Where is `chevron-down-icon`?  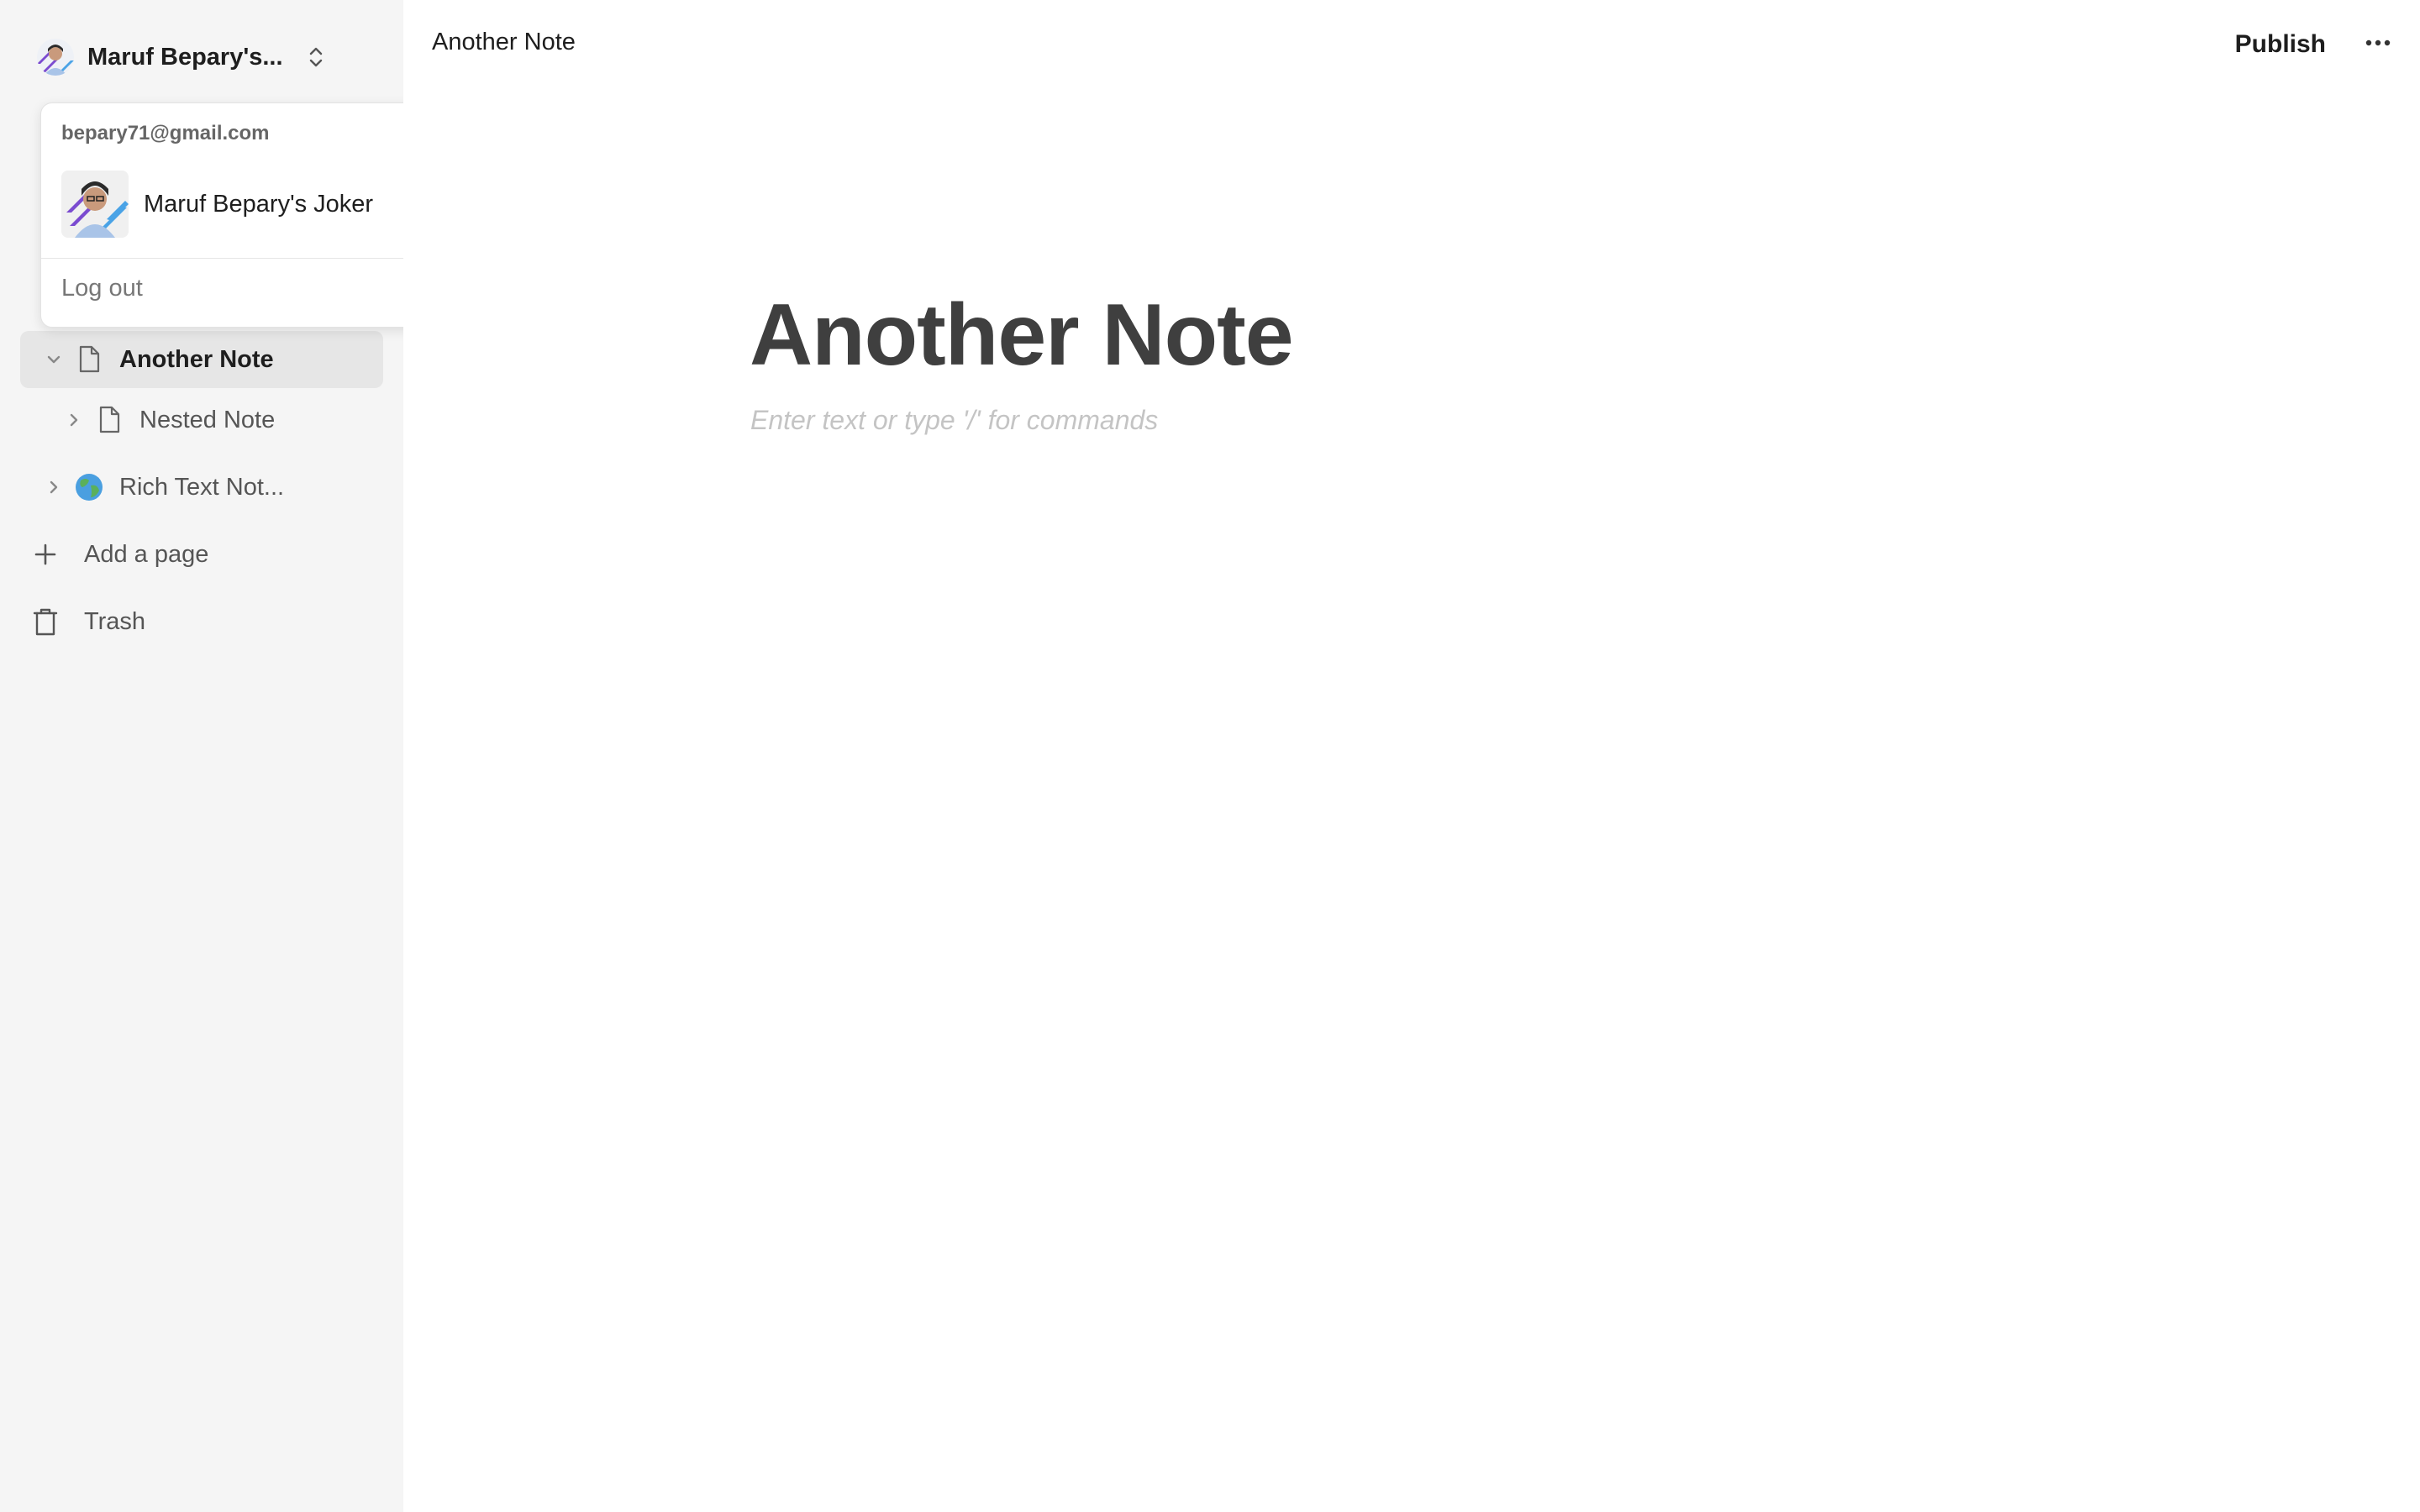 chevron-down-icon is located at coordinates (54, 359).